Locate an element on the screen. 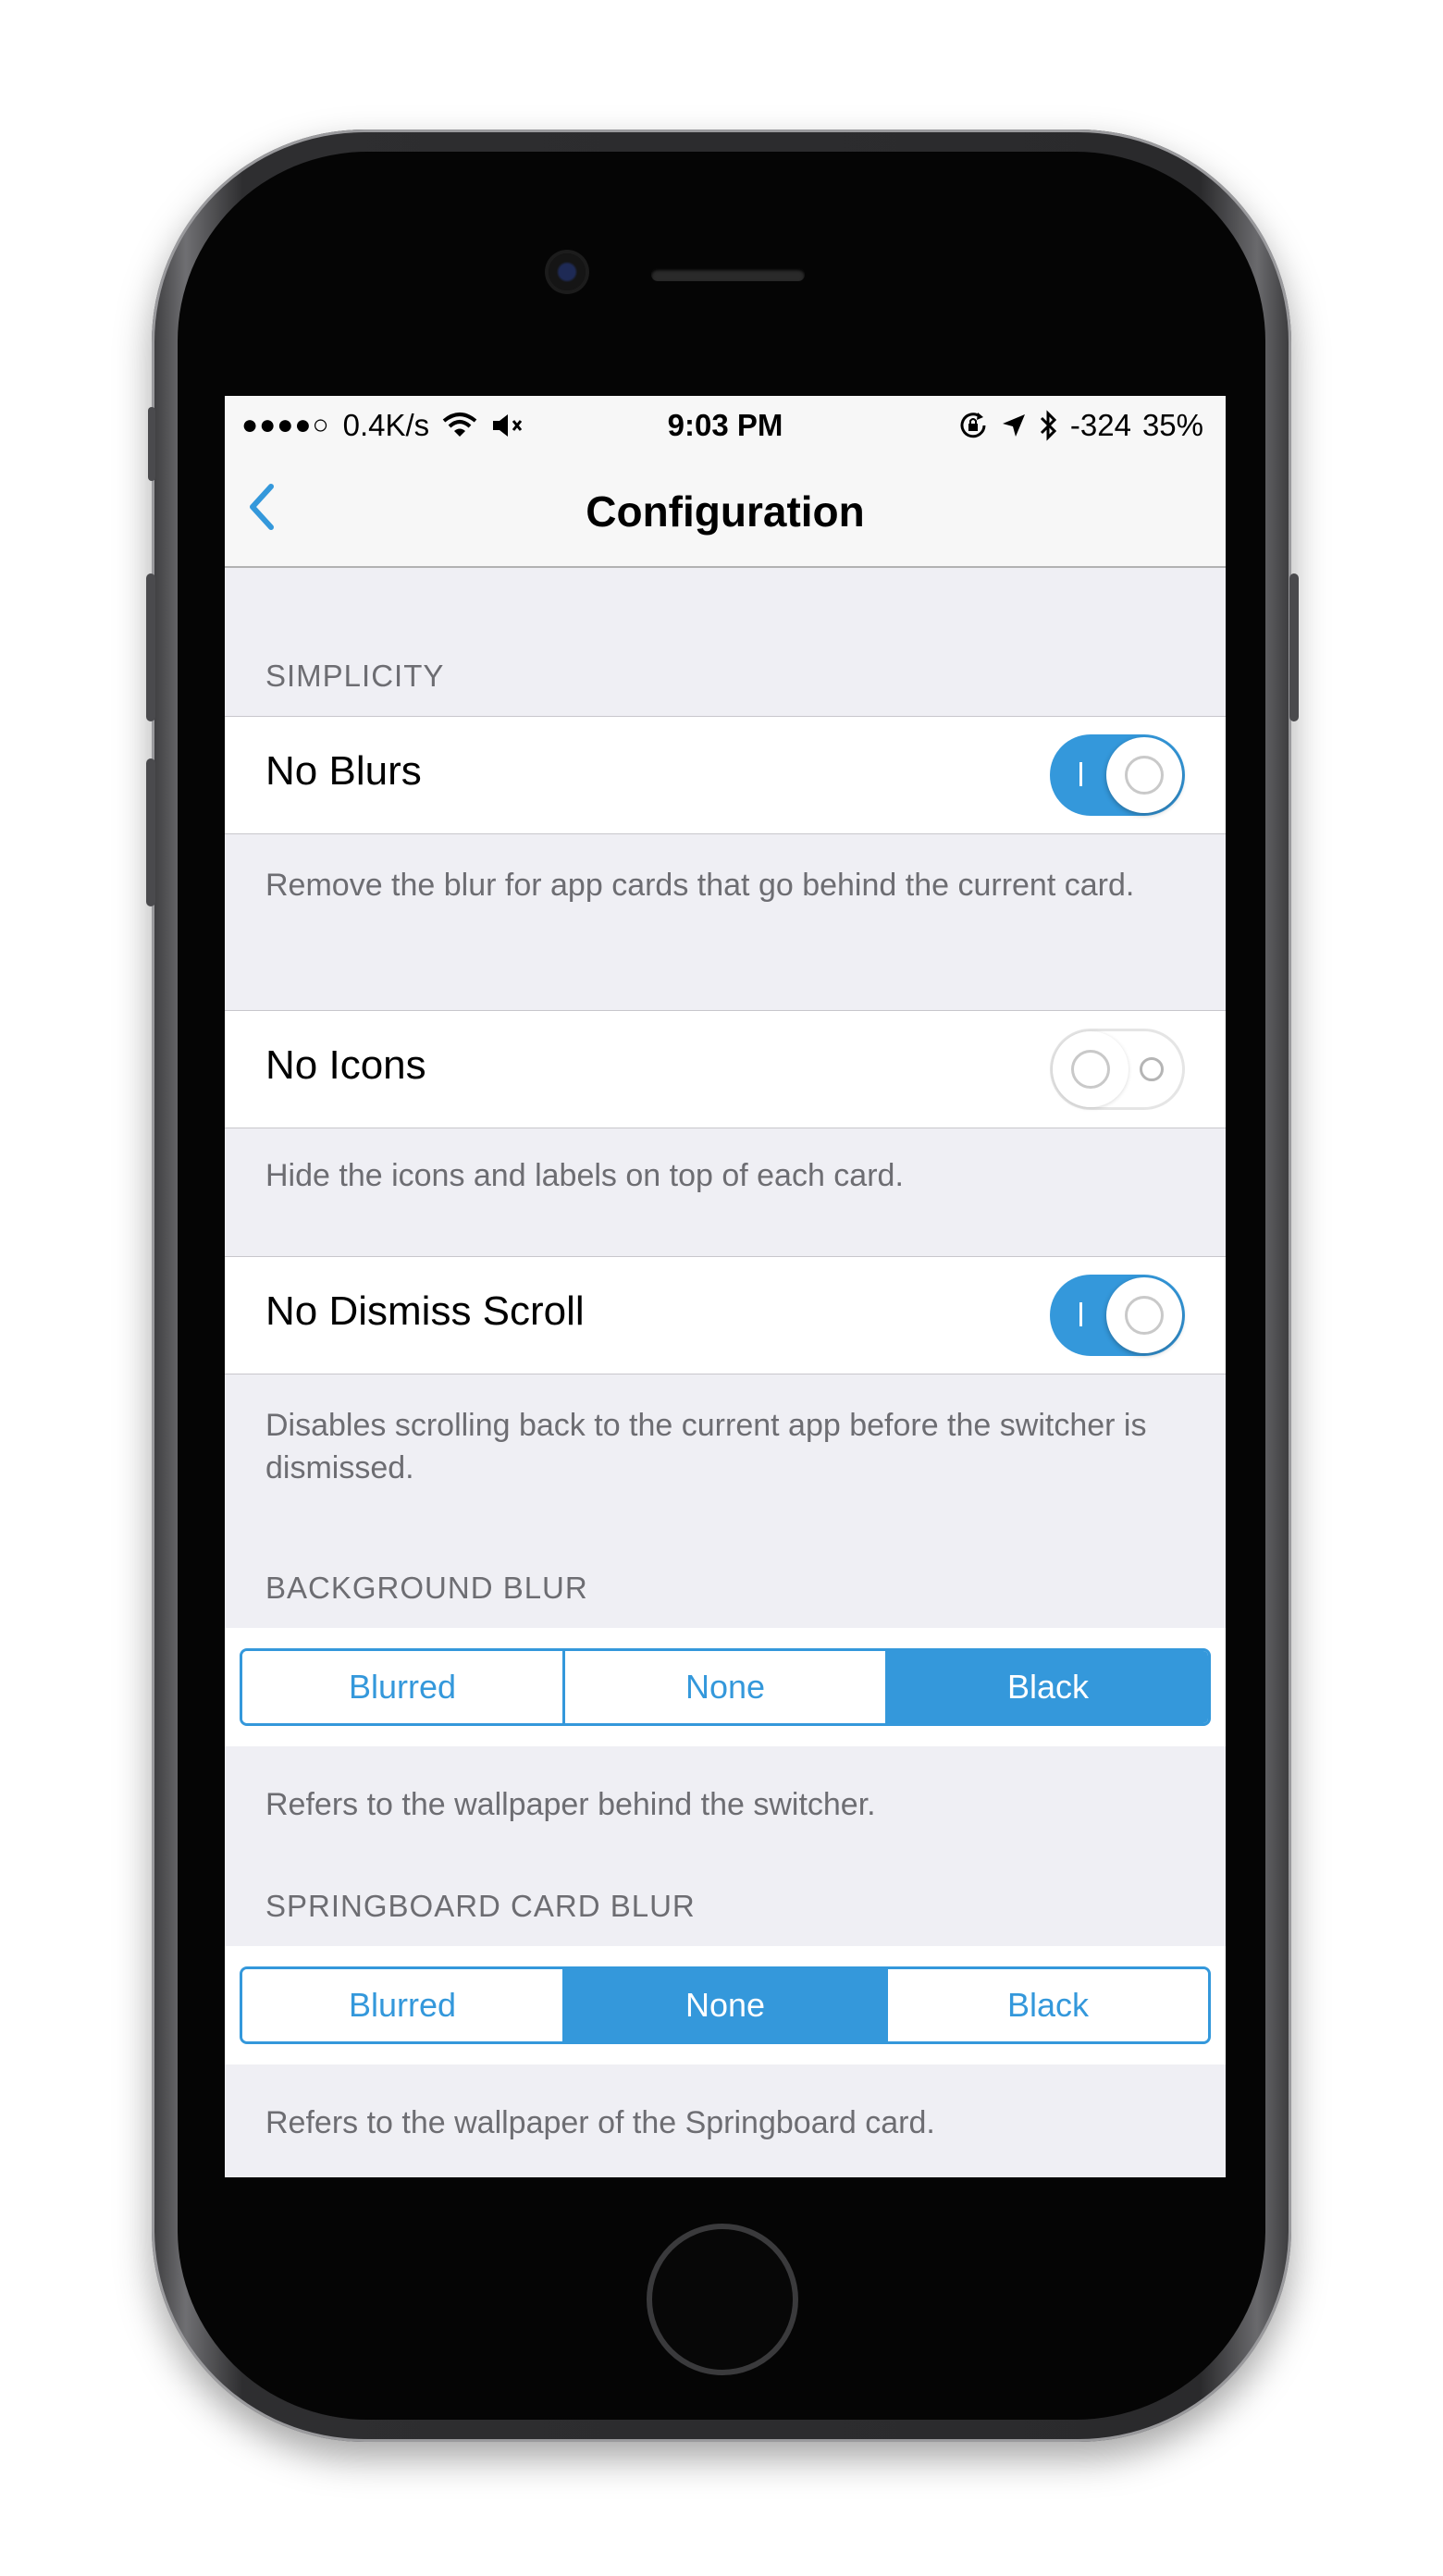 The image size is (1443, 2576). mute-switch is located at coordinates (152, 444).